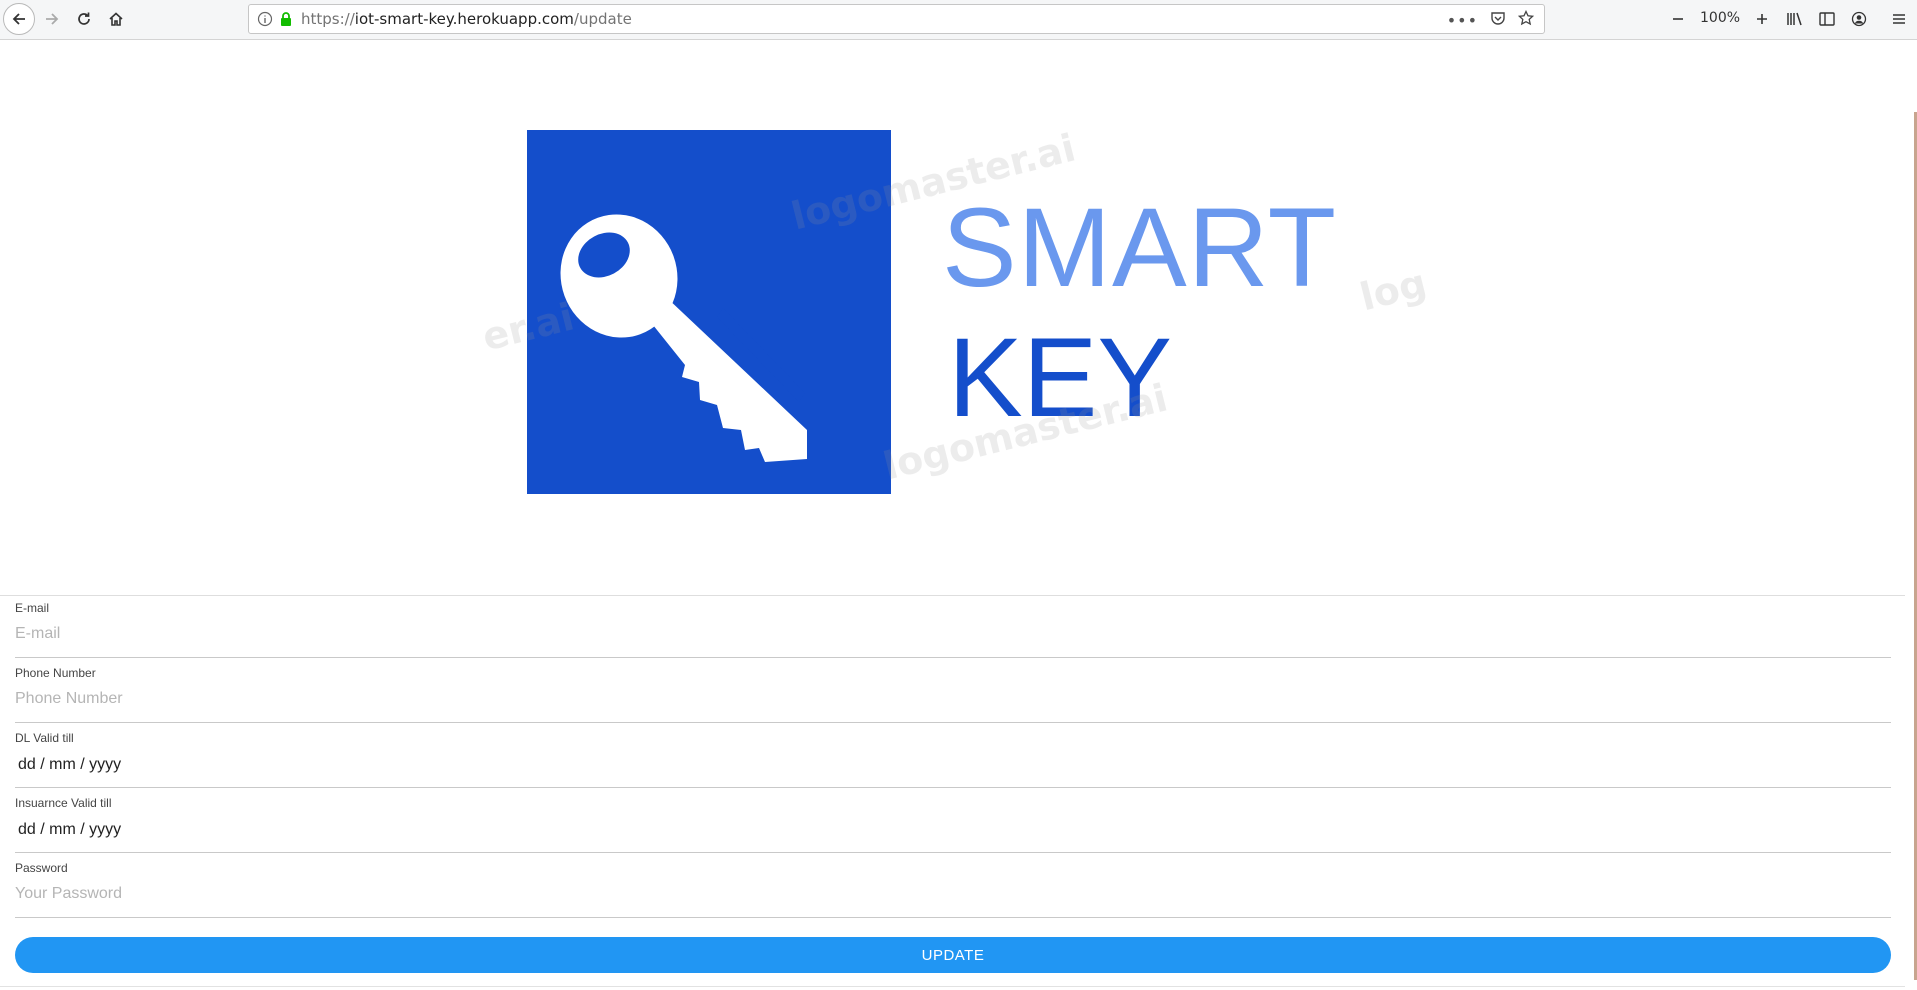 This screenshot has width=1917, height=990. I want to click on logo-text-smart: SMART, so click(1139, 247).